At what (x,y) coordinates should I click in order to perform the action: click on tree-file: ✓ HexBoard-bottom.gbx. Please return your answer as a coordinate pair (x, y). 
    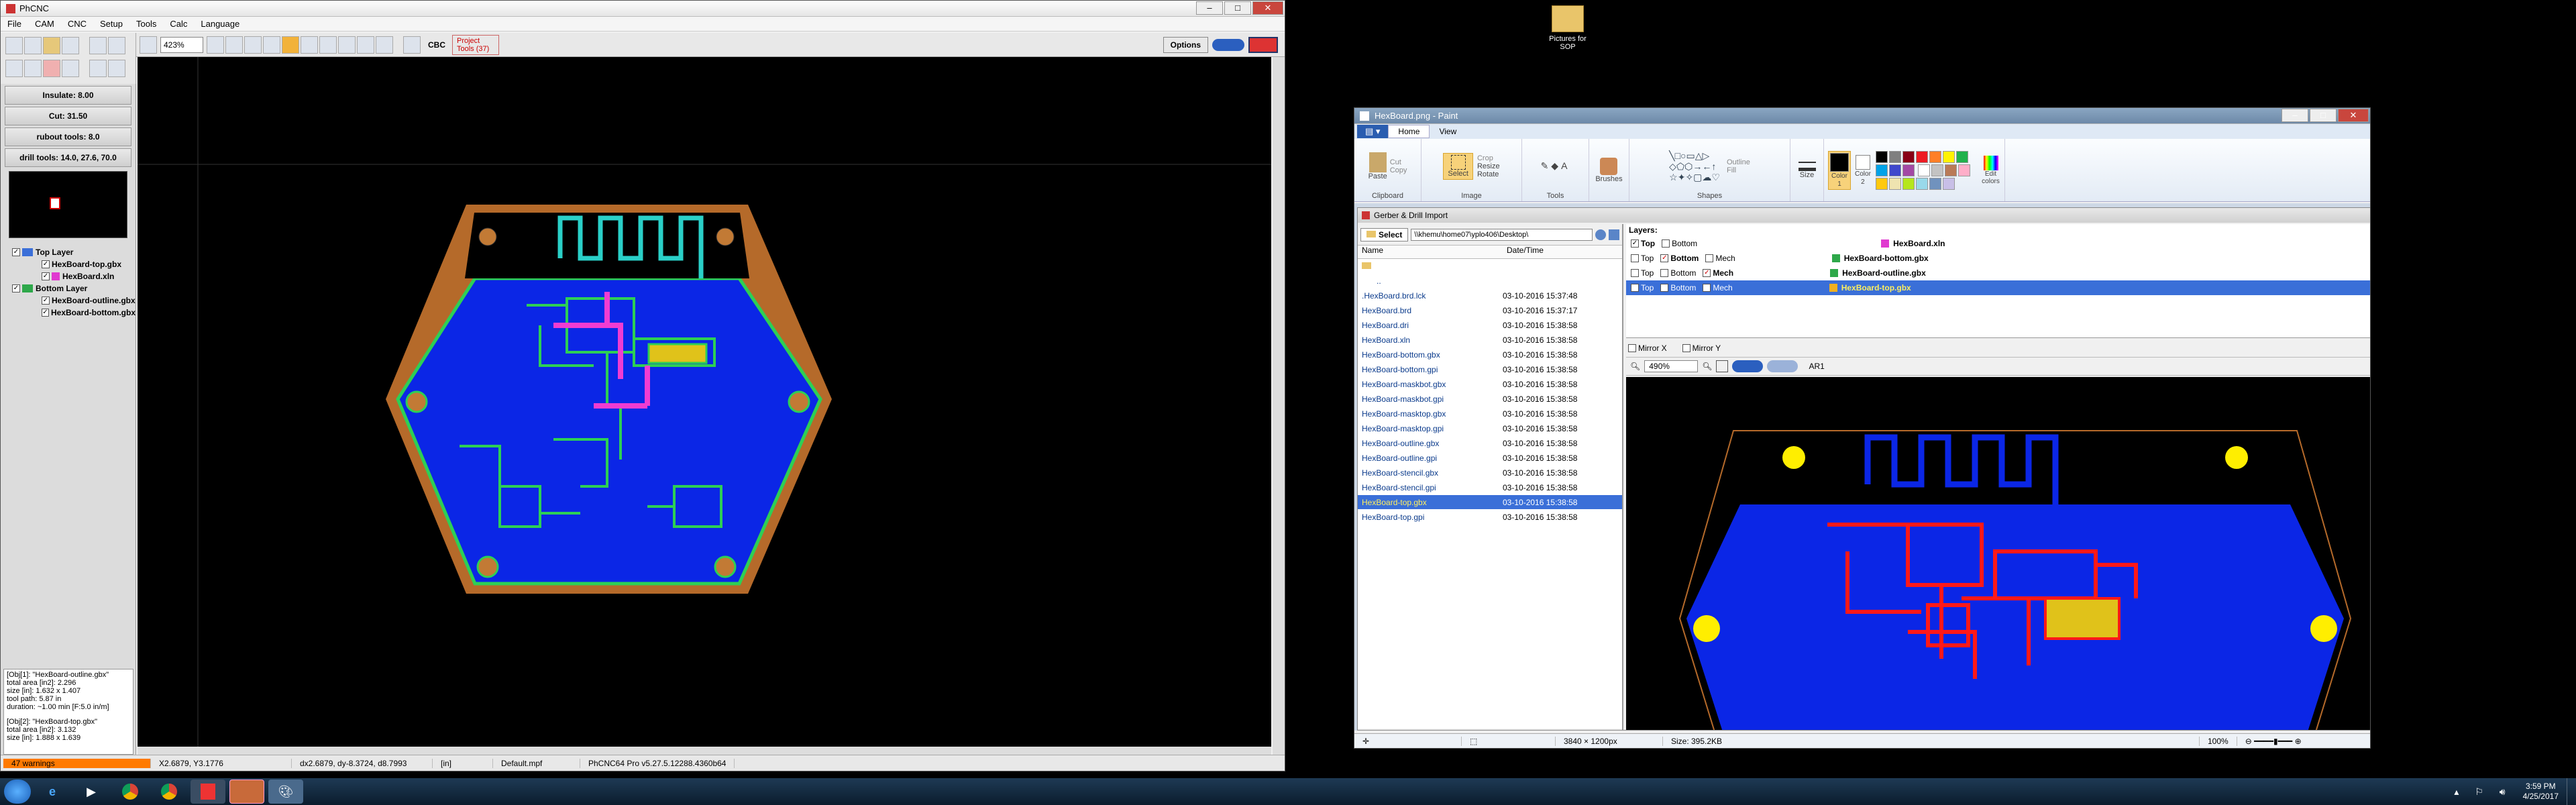
    Looking at the image, I should click on (73, 313).